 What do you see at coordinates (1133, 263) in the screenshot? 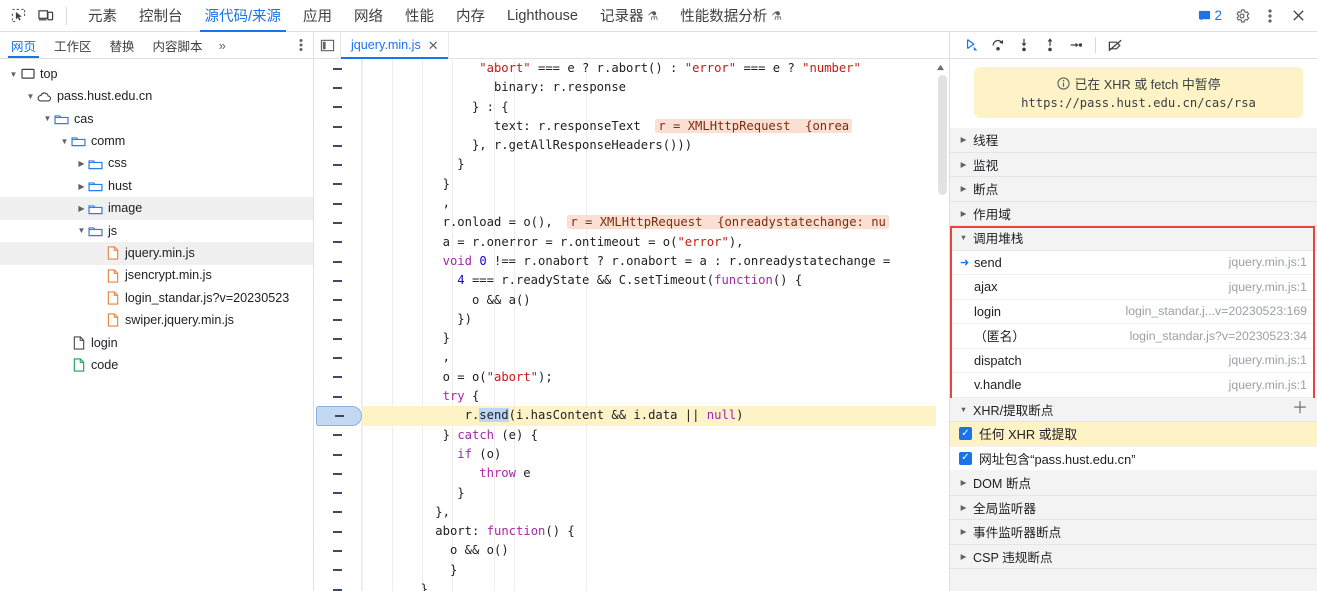
I see `call-stack-frame: ➜ send jquery.min.js:1` at bounding box center [1133, 263].